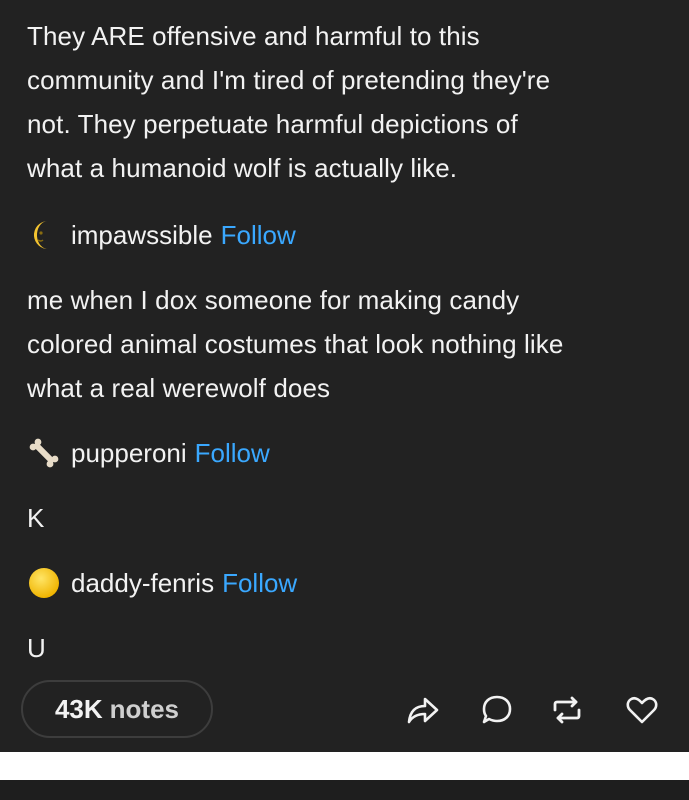  What do you see at coordinates (242, 168) in the screenshot?
I see `post-line: what a humanoid wolf is actually like.` at bounding box center [242, 168].